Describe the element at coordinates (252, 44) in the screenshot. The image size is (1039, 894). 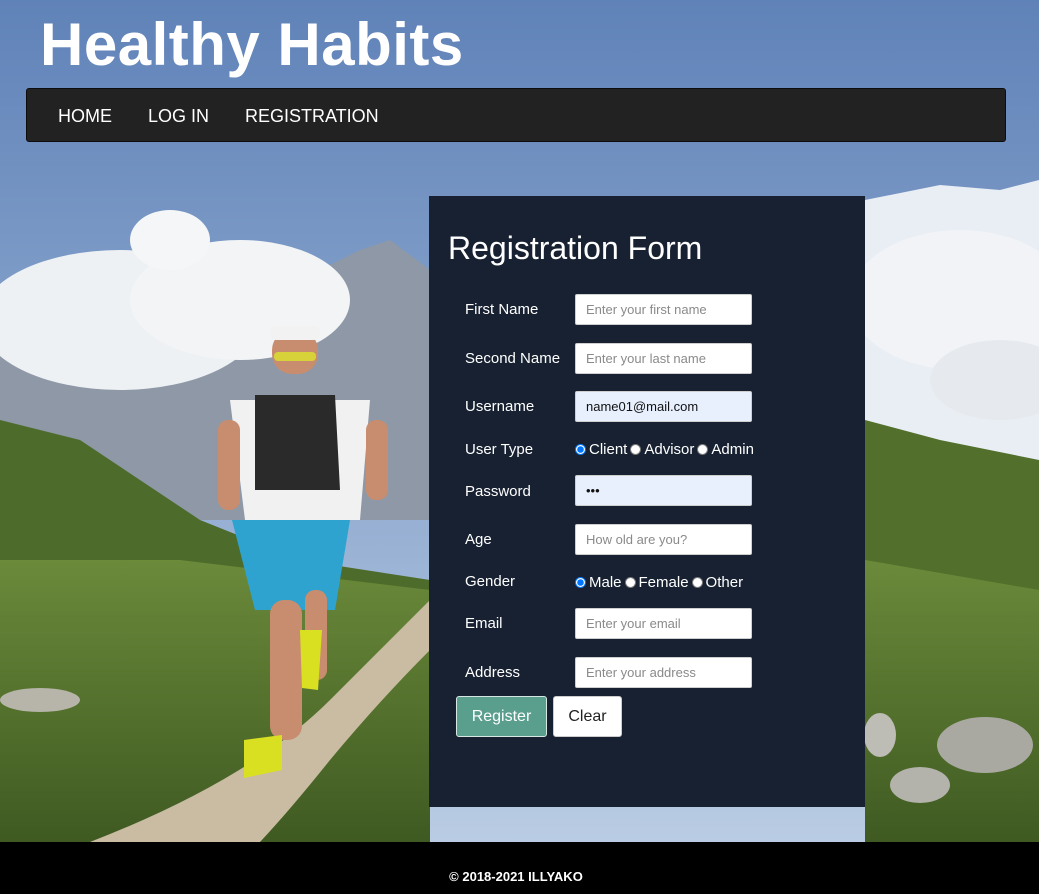
I see `site-title: Healthy Habits` at that location.